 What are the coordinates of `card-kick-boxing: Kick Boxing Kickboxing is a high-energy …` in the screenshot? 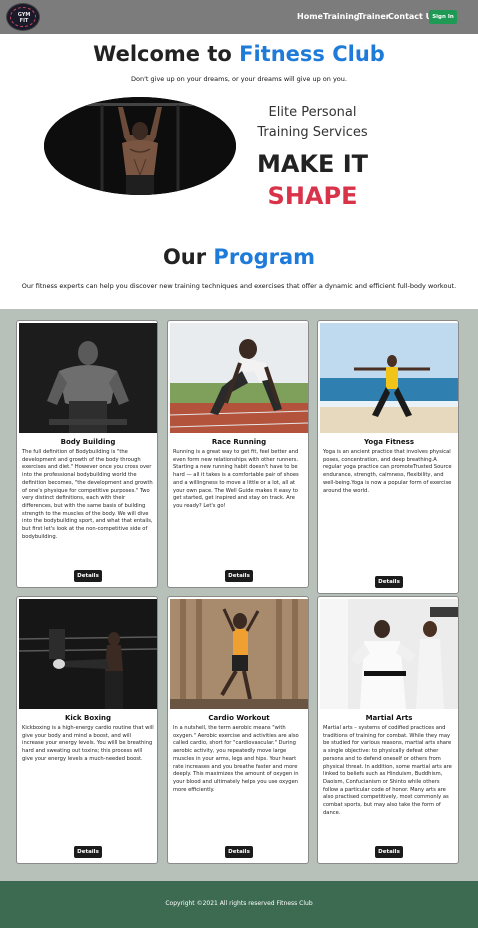 It's located at (87, 730).